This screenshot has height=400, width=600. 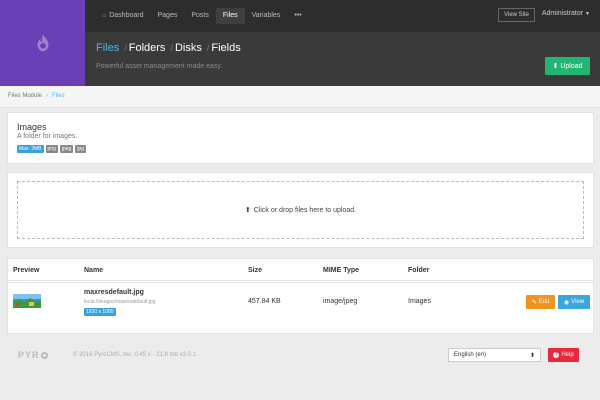 I want to click on edit-button: ✎ Edit, so click(x=540, y=302).